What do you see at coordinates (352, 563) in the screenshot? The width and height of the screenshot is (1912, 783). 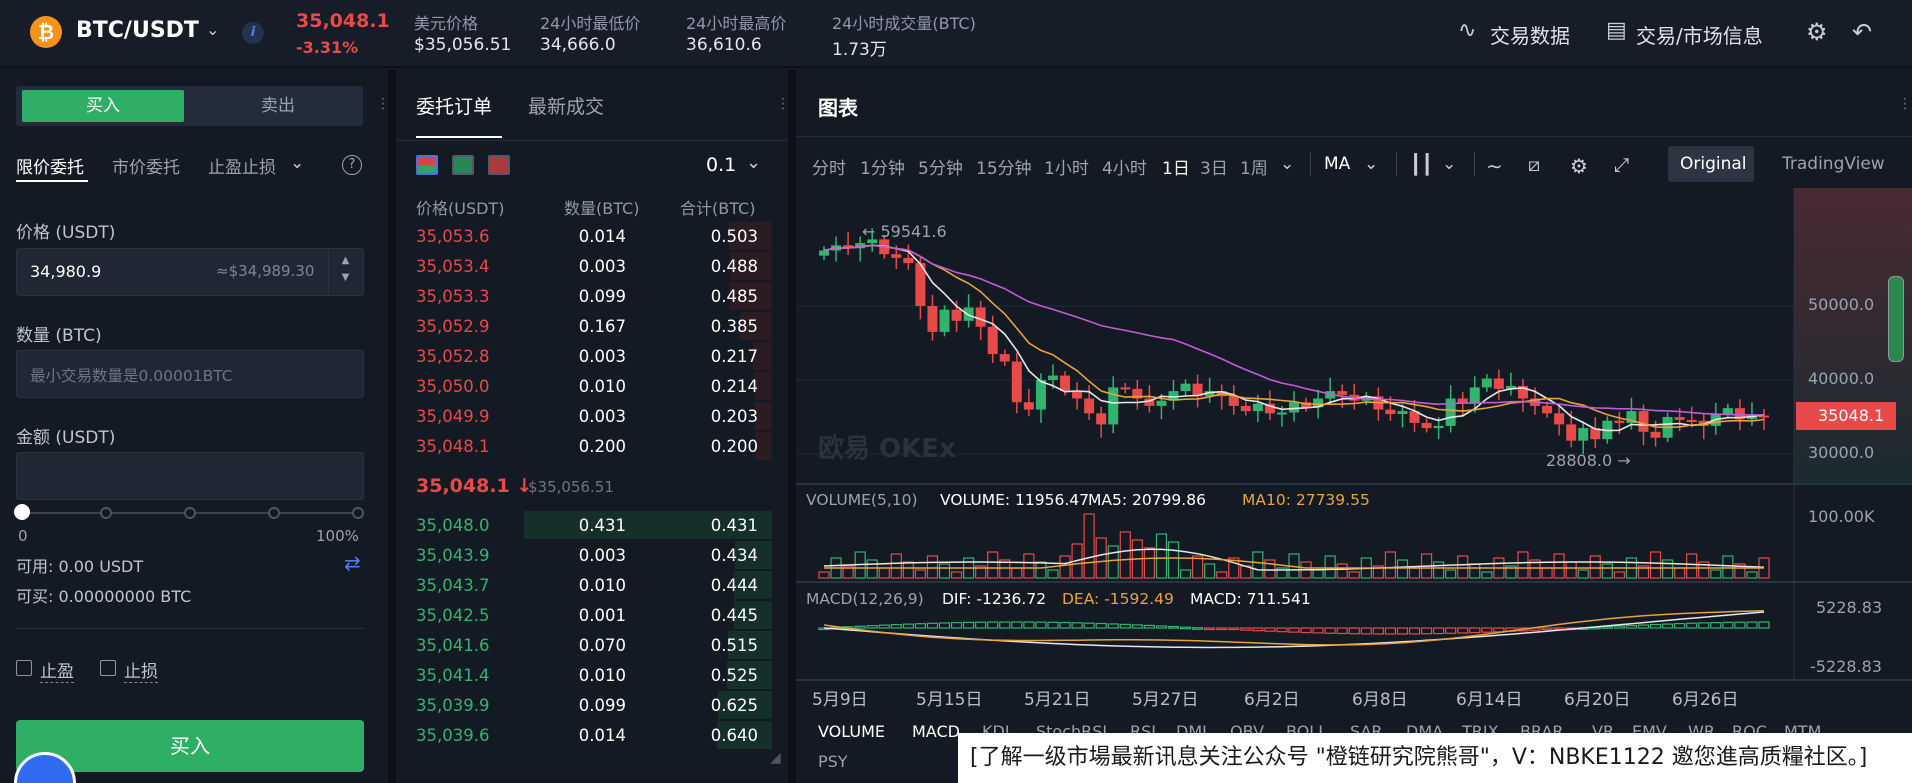 I see `transfer-icon: ⇄` at bounding box center [352, 563].